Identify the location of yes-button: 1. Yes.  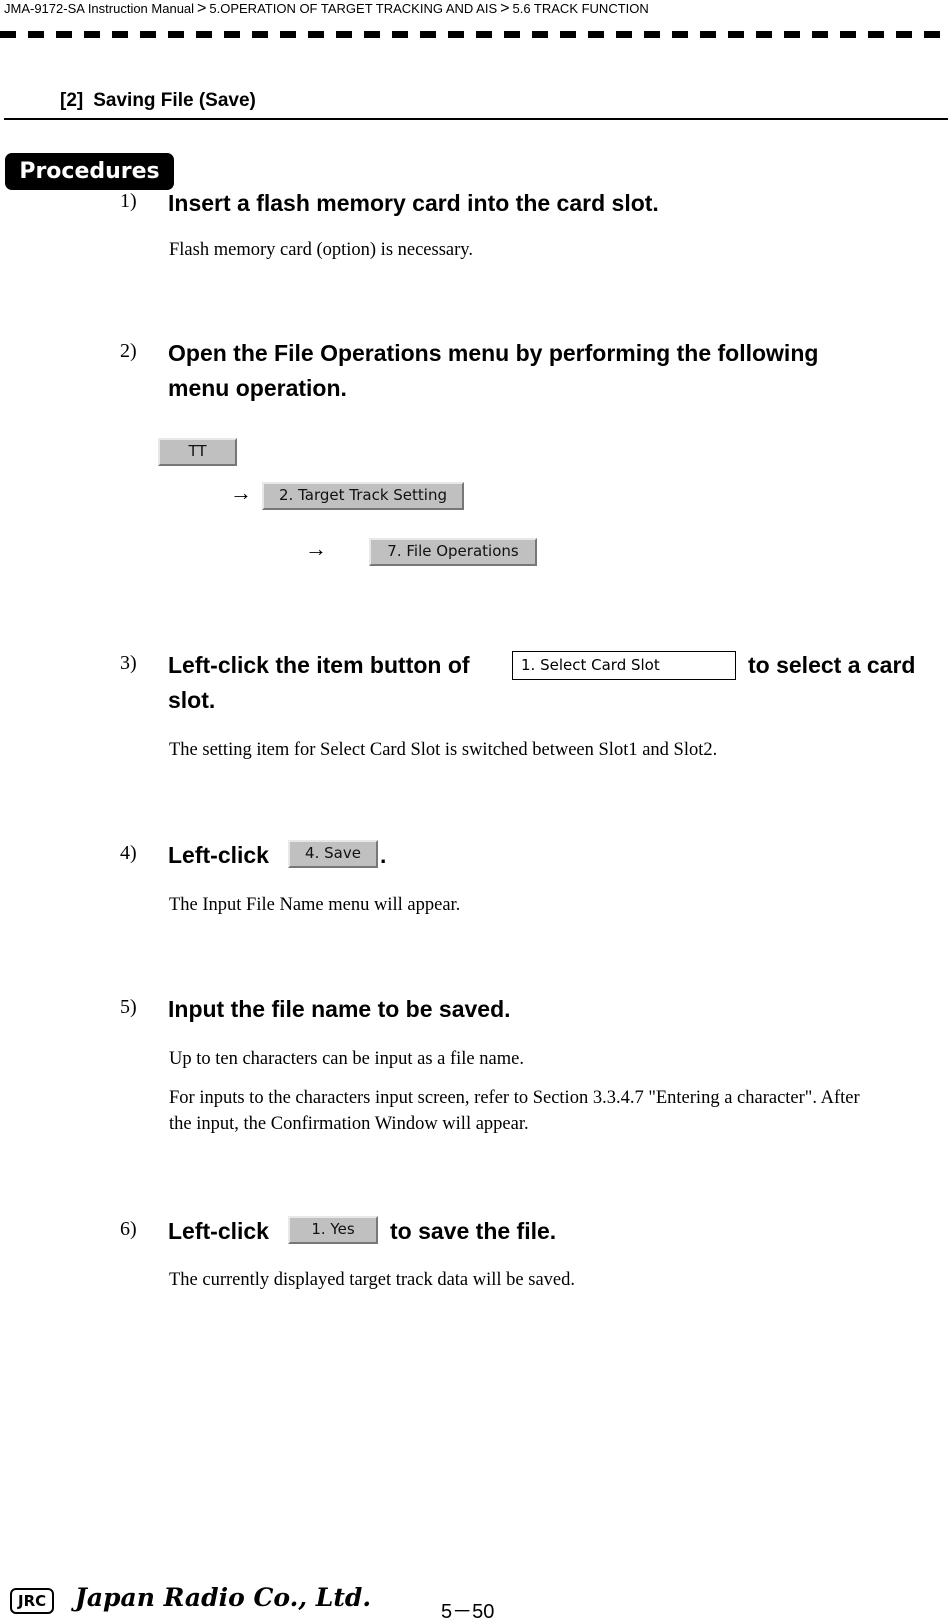
(333, 1230).